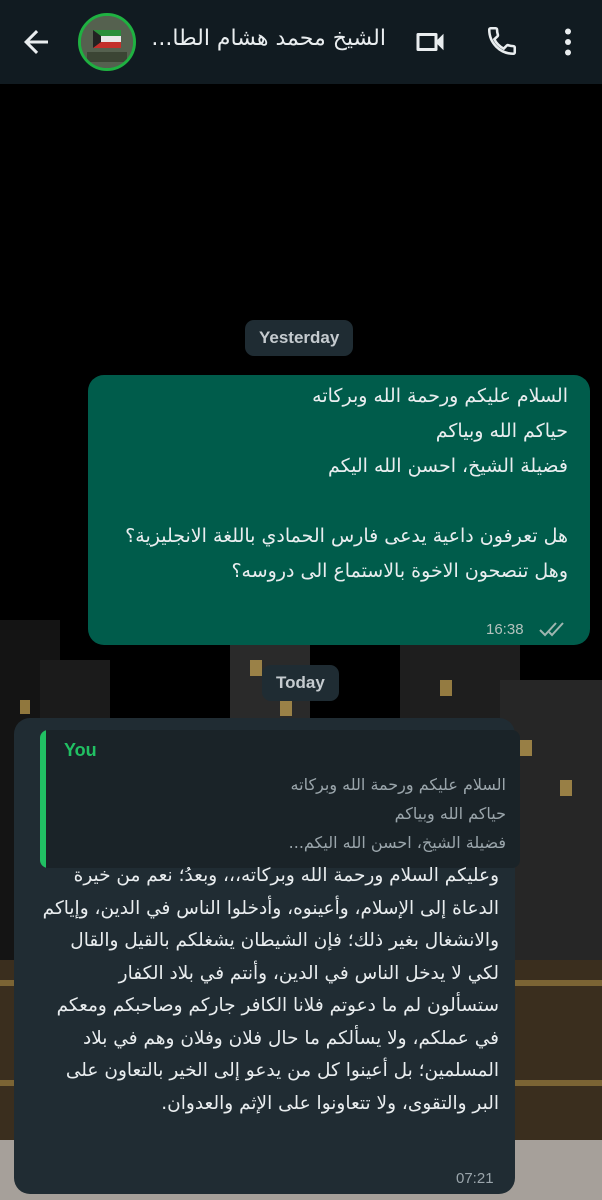 This screenshot has width=602, height=1200. I want to click on message-time: 16:38, so click(505, 629).